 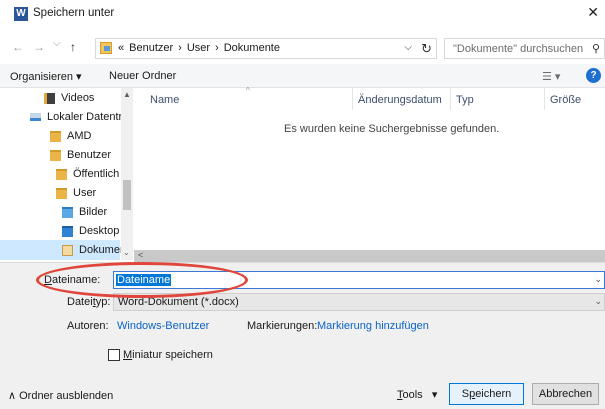 What do you see at coordinates (57, 43) in the screenshot?
I see `recent-locations-dropdown-icon: ⌵` at bounding box center [57, 43].